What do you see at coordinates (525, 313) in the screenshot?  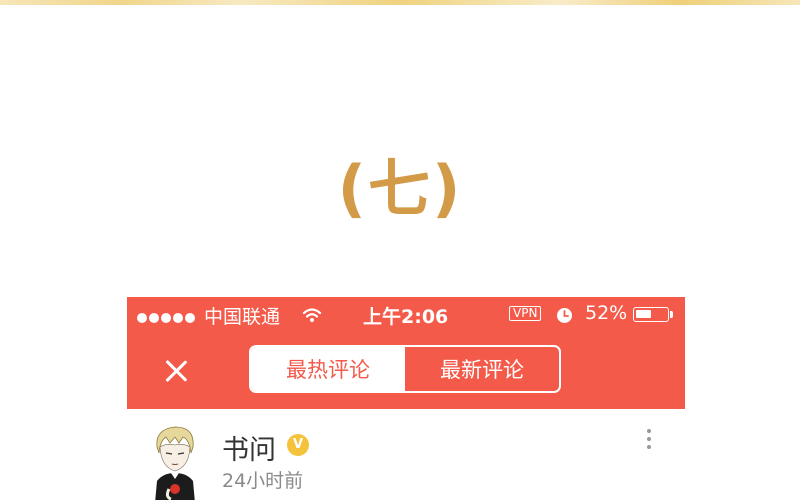 I see `vpn-badge: VPN` at bounding box center [525, 313].